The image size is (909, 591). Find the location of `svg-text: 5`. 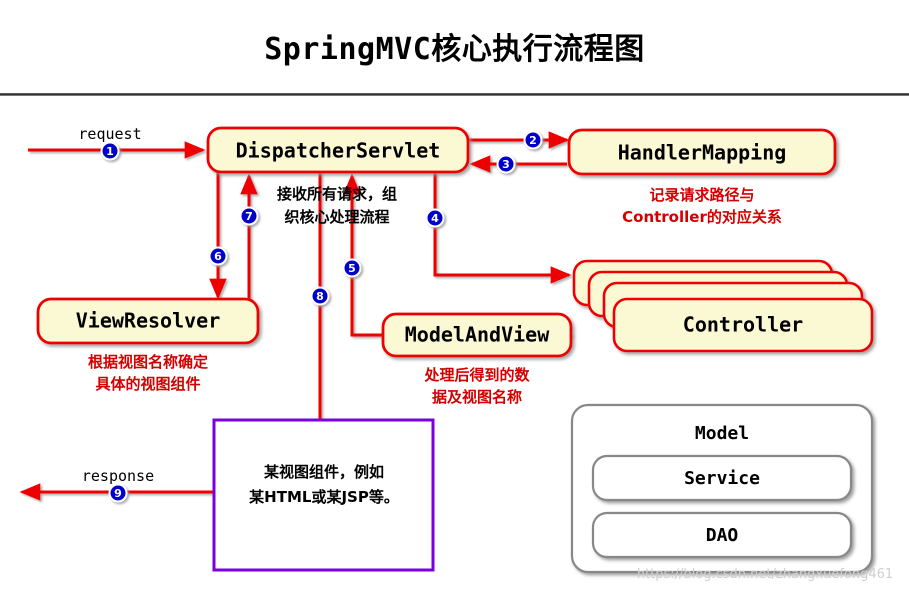

svg-text: 5 is located at coordinates (352, 268).